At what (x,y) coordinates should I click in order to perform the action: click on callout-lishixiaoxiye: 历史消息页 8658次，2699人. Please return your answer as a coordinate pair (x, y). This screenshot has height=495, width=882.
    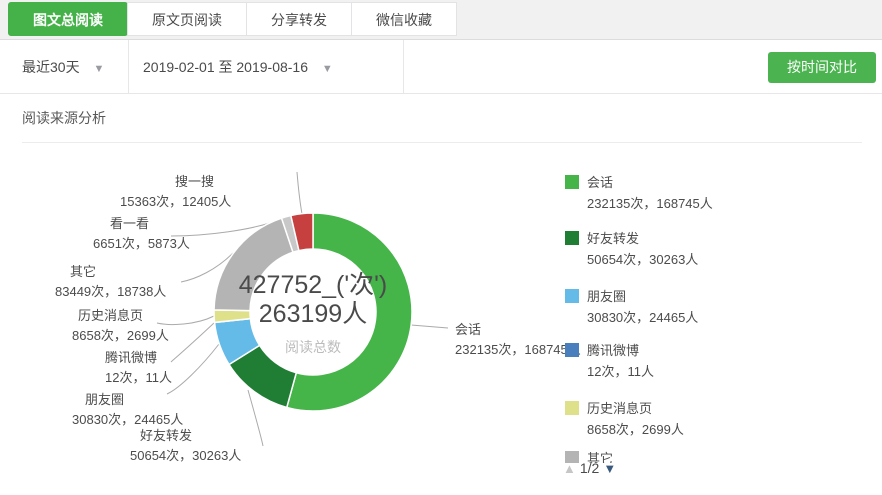
    Looking at the image, I should click on (120, 325).